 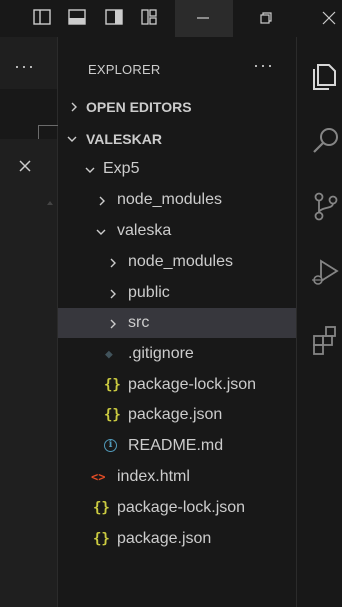 What do you see at coordinates (114, 17) in the screenshot?
I see `toggle-secondary-sidebar-icon` at bounding box center [114, 17].